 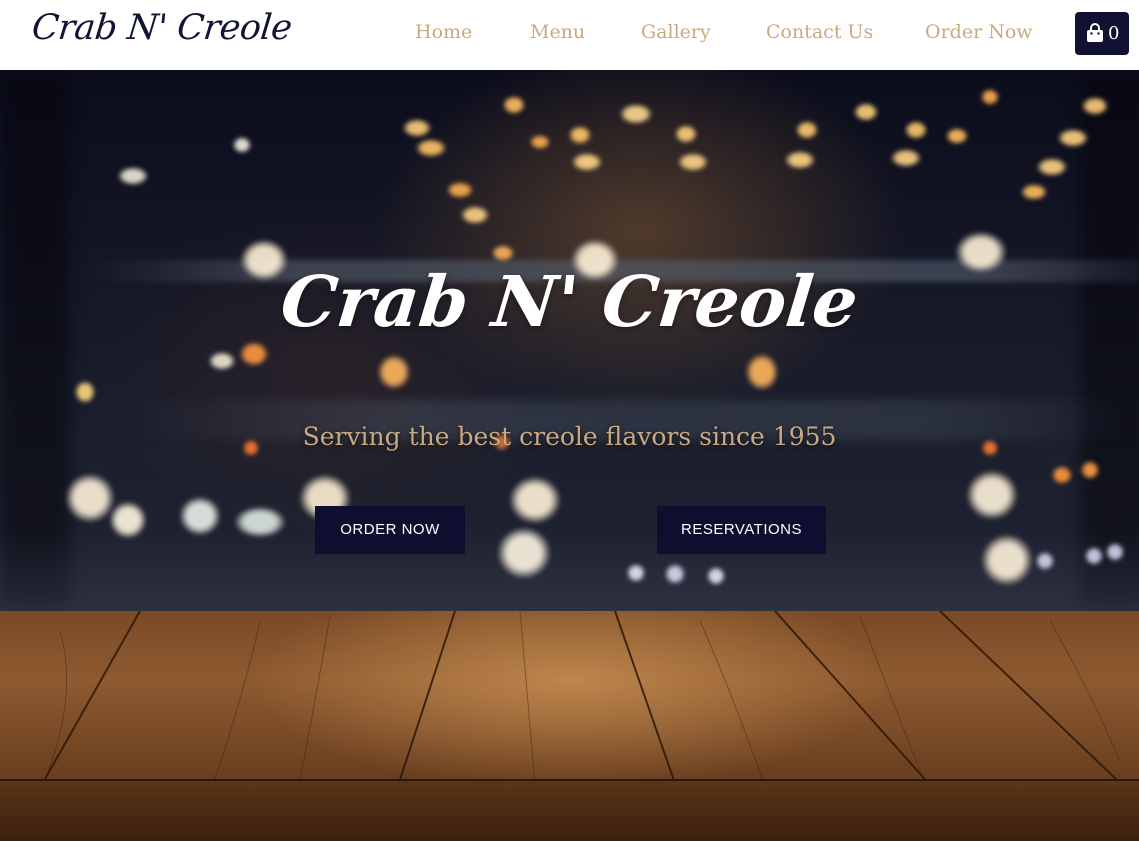 I want to click on nav-contact-link: Contact Us, so click(x=819, y=32).